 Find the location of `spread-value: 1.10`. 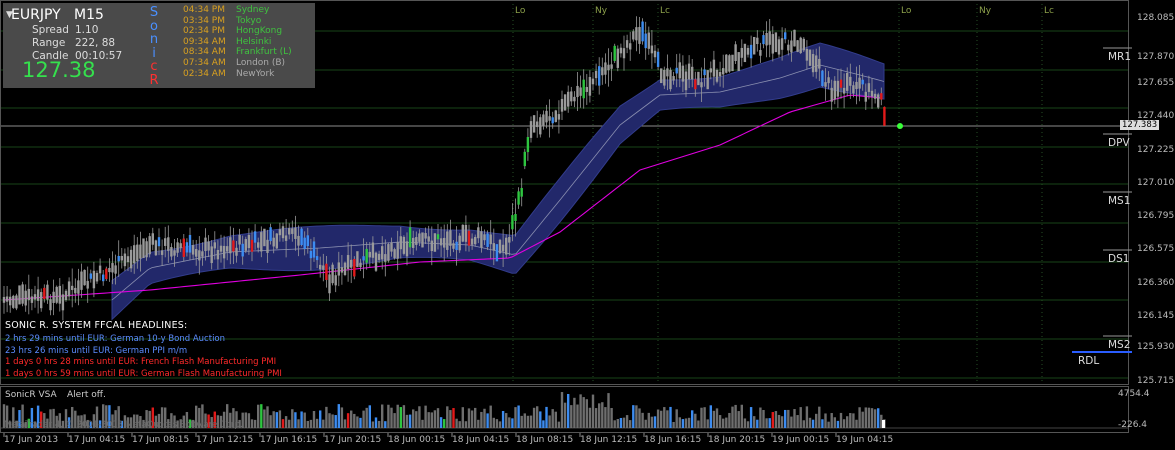

spread-value: 1.10 is located at coordinates (87, 30).